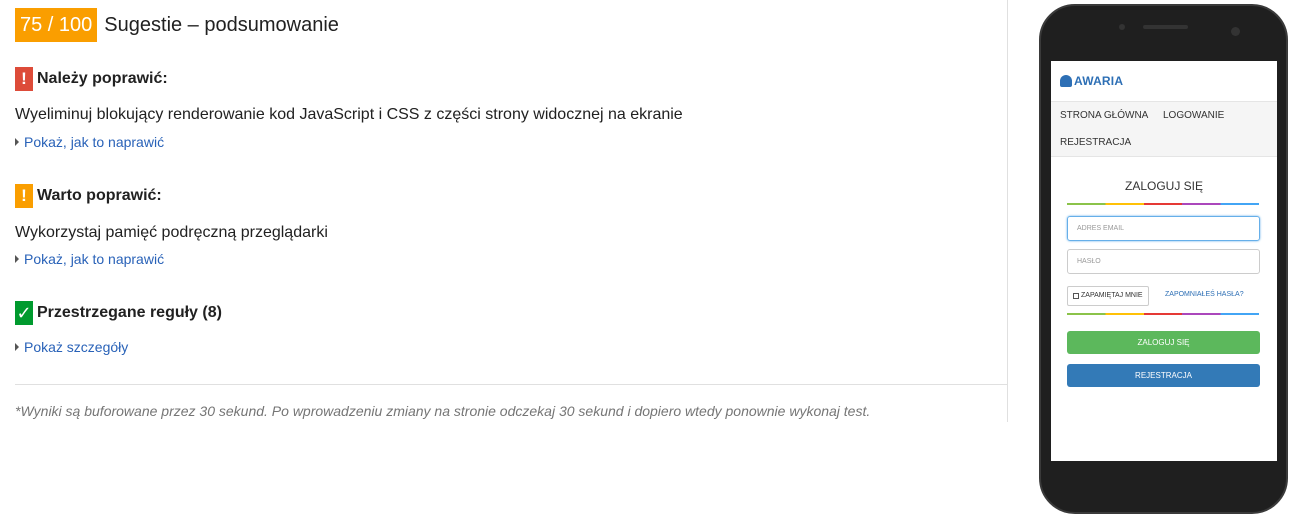 This screenshot has height=521, width=1291. What do you see at coordinates (1076, 296) in the screenshot?
I see `checkbox-icon` at bounding box center [1076, 296].